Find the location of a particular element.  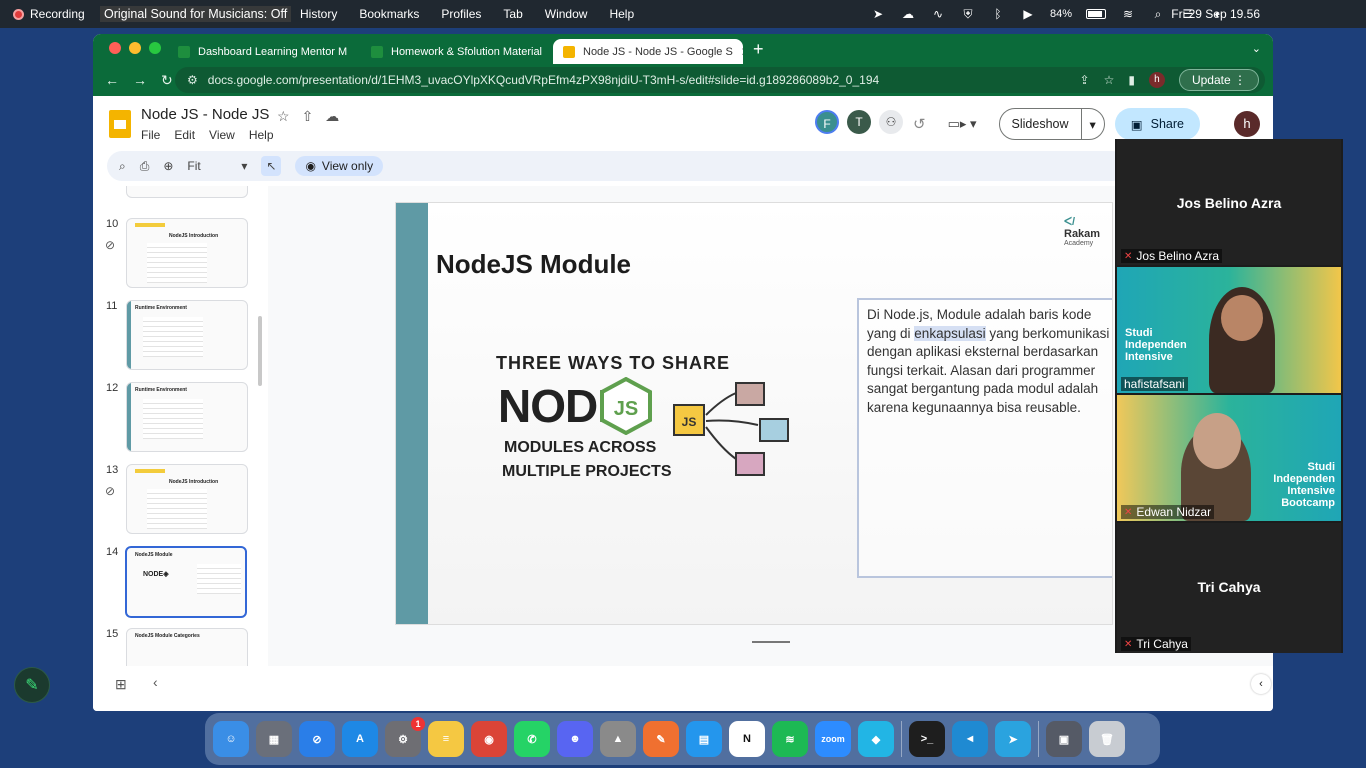

site-info-icon: ⚙ is located at coordinates (192, 80).